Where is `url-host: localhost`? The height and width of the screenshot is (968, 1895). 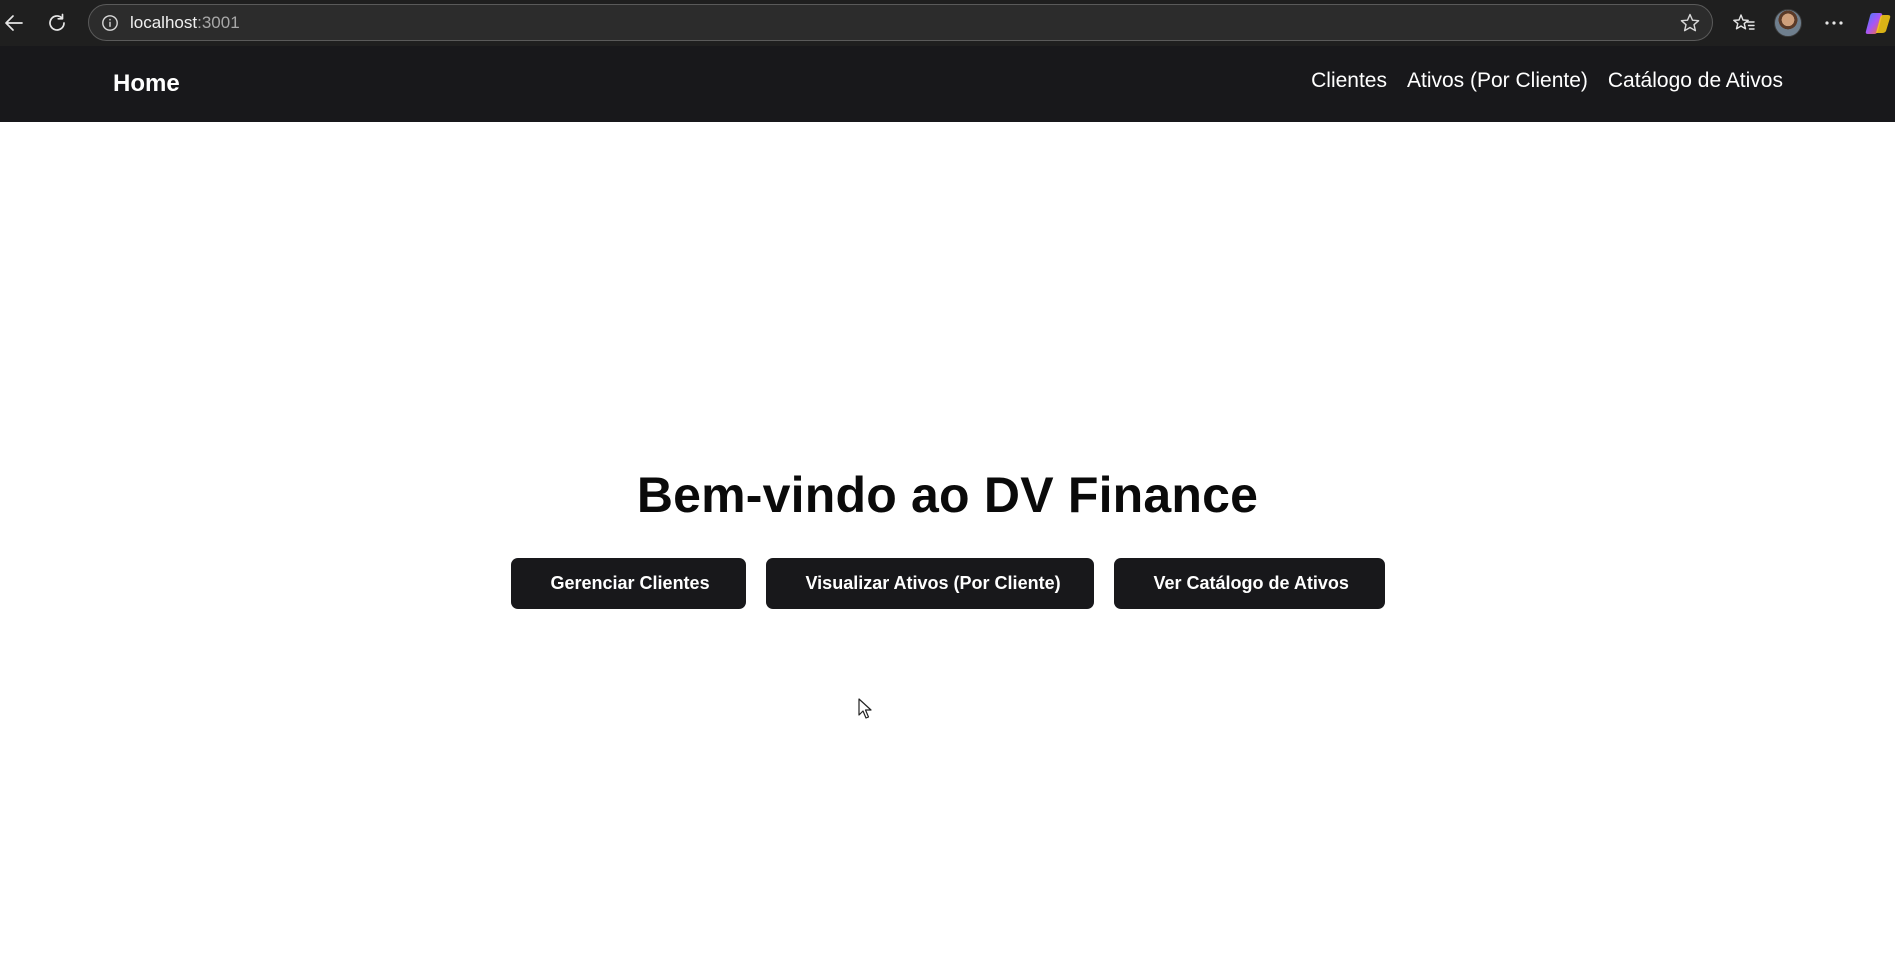 url-host: localhost is located at coordinates (164, 22).